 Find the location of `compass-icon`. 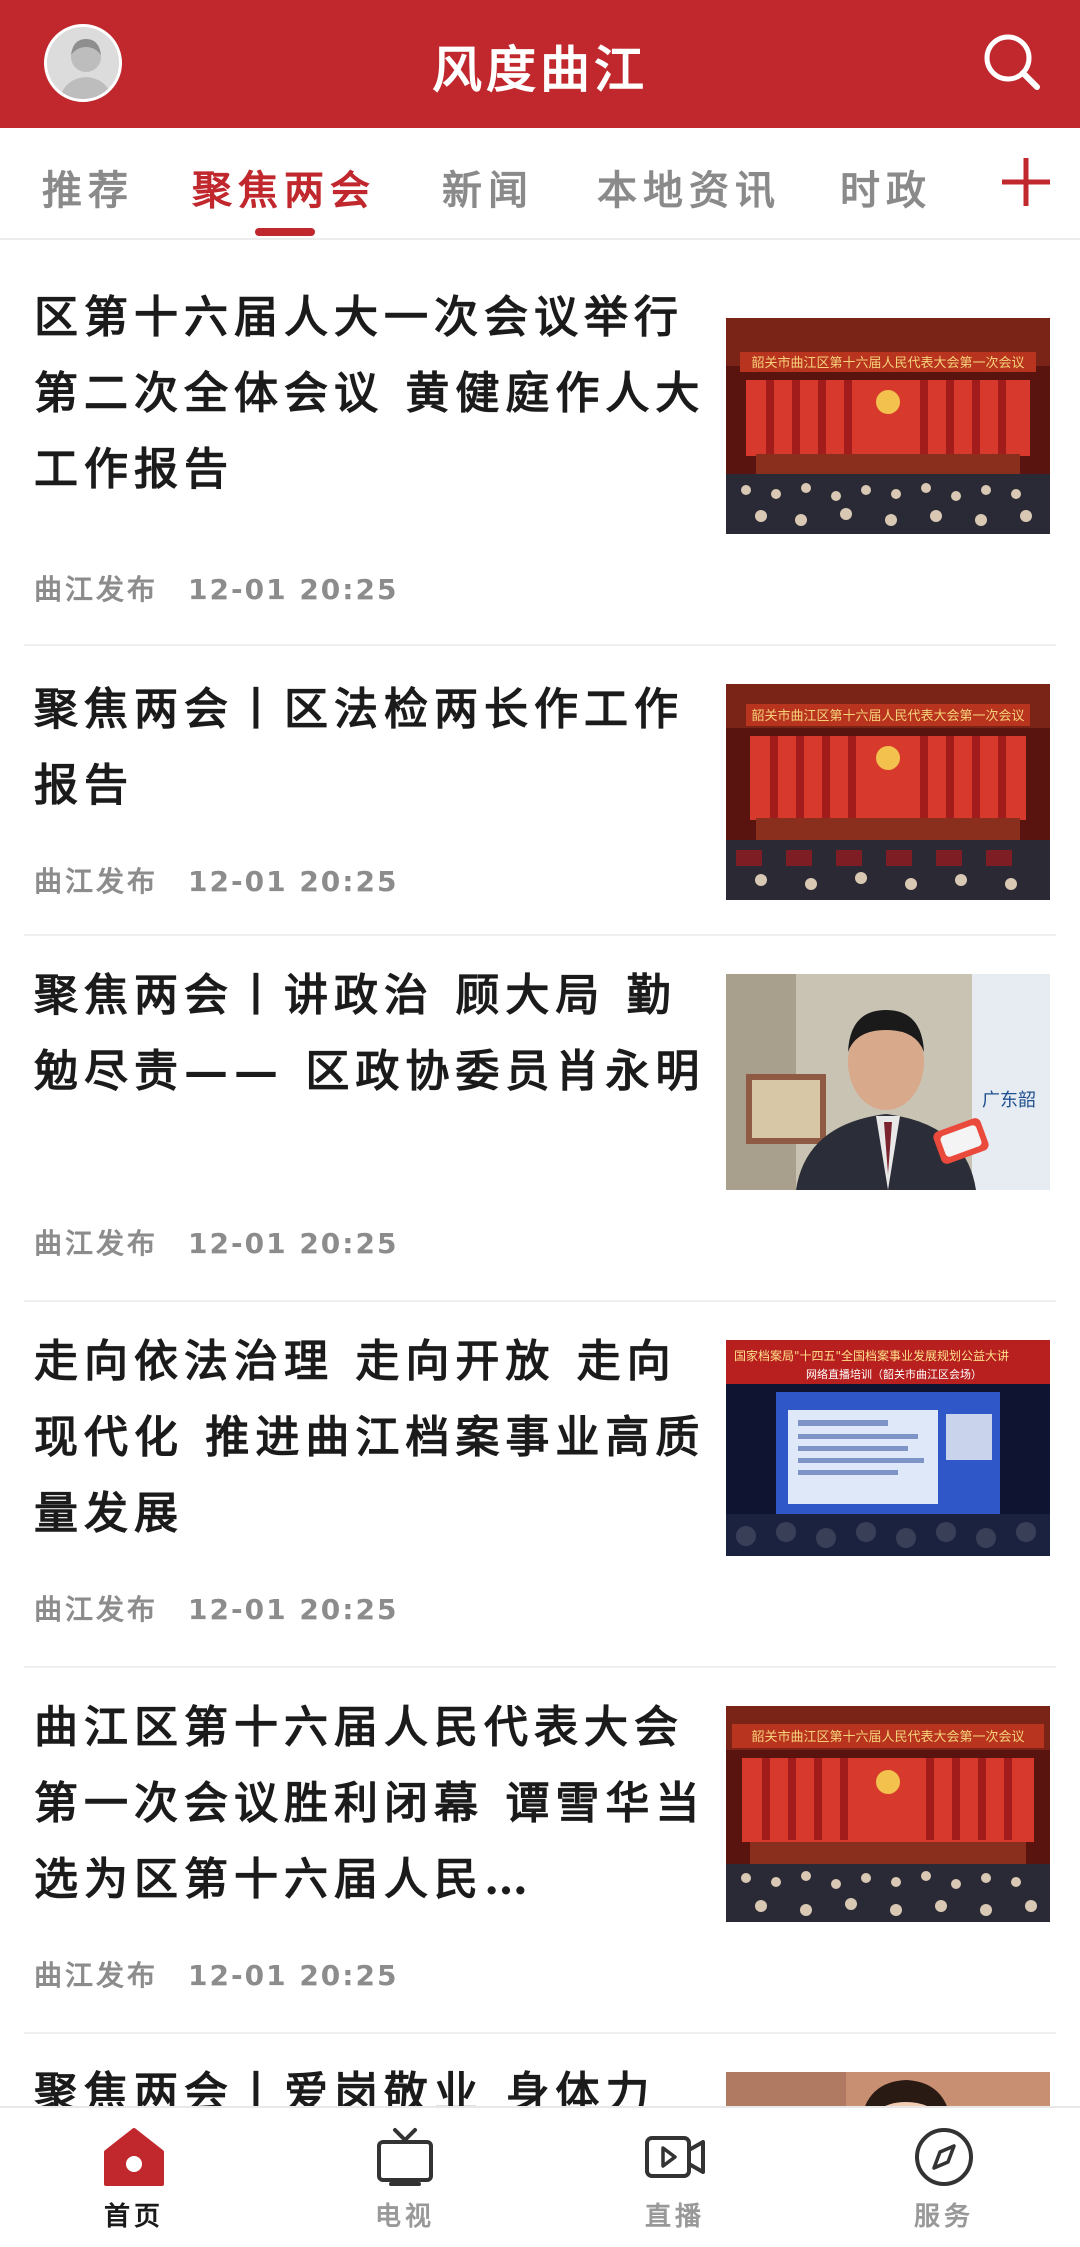

compass-icon is located at coordinates (944, 2157).